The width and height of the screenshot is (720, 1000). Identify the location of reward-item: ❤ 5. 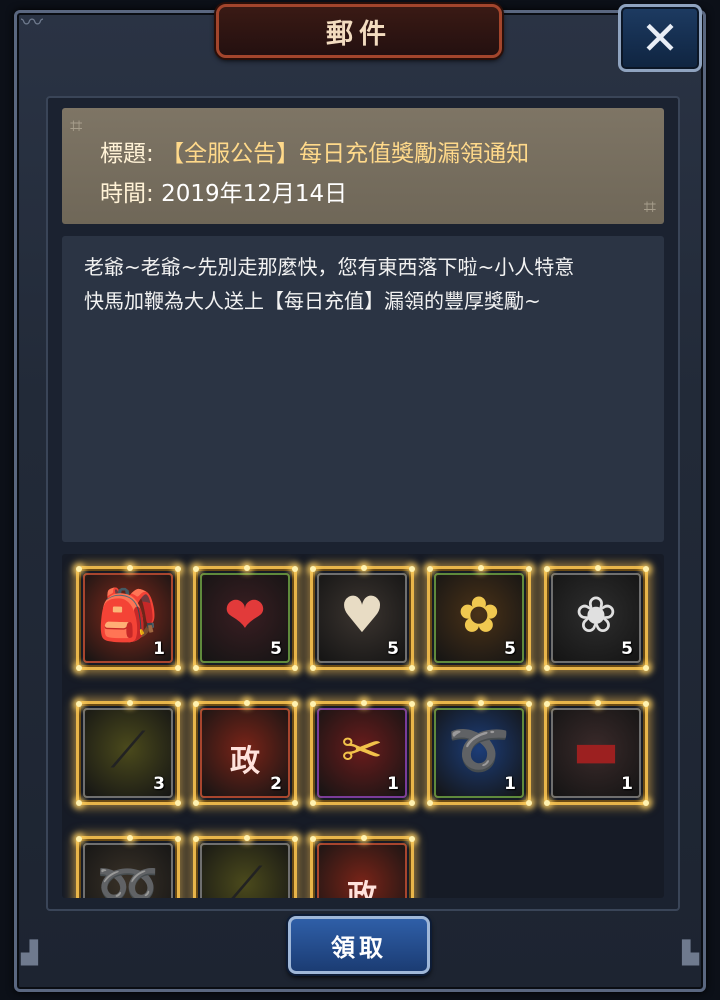
(245, 618).